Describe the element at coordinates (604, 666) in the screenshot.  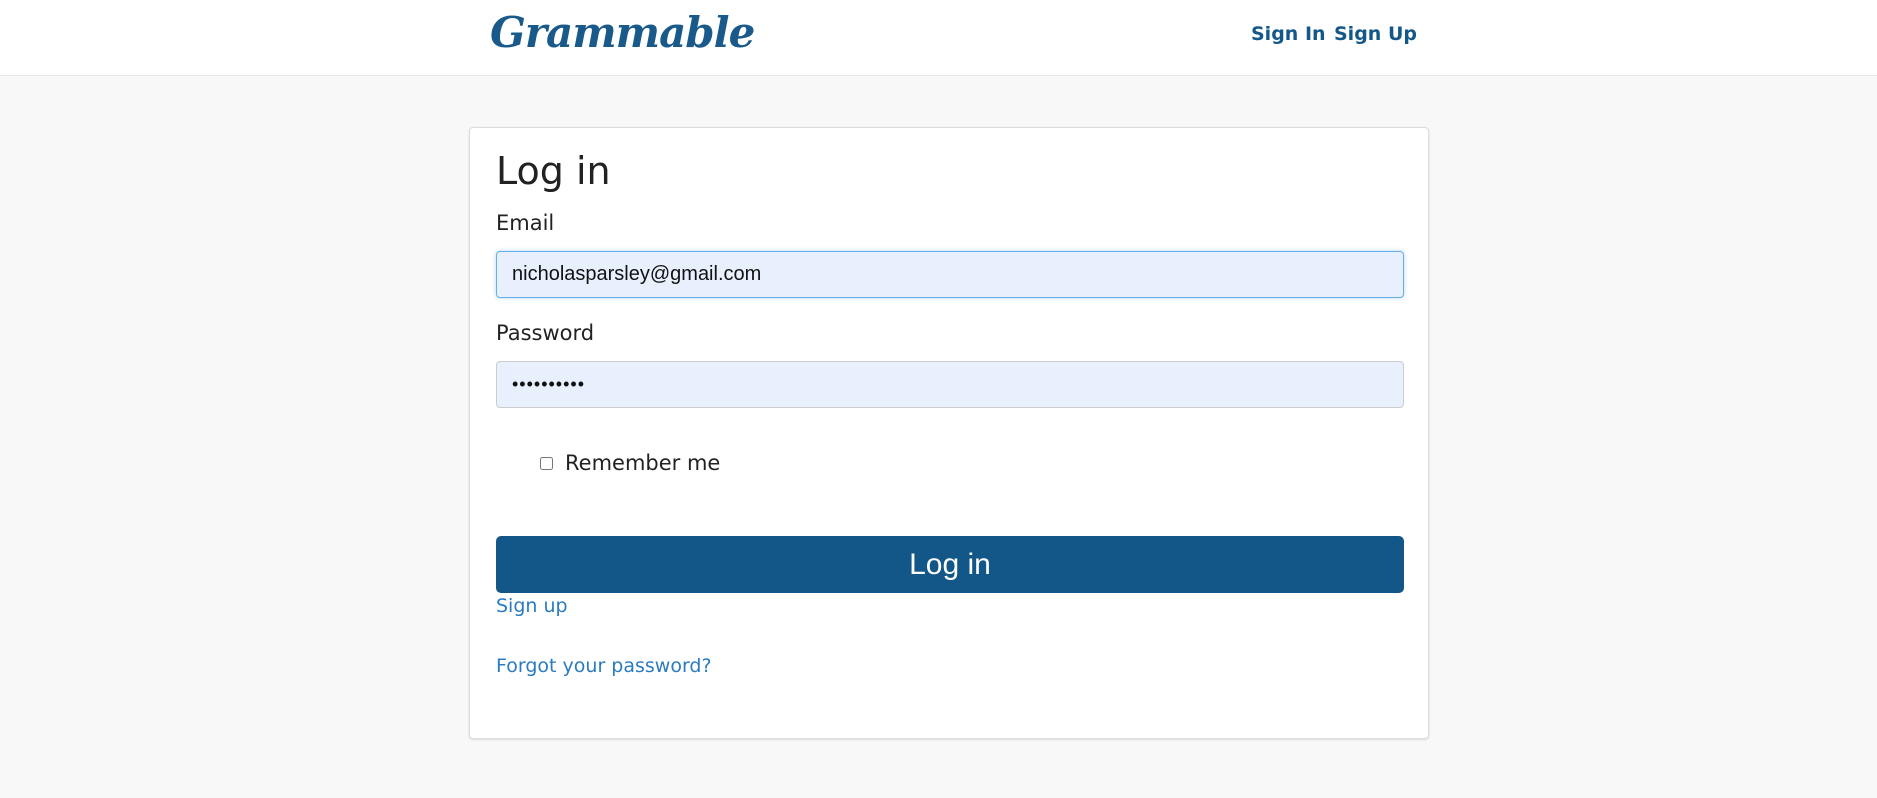
I see `forgot-password-link: Forgot your password?` at that location.